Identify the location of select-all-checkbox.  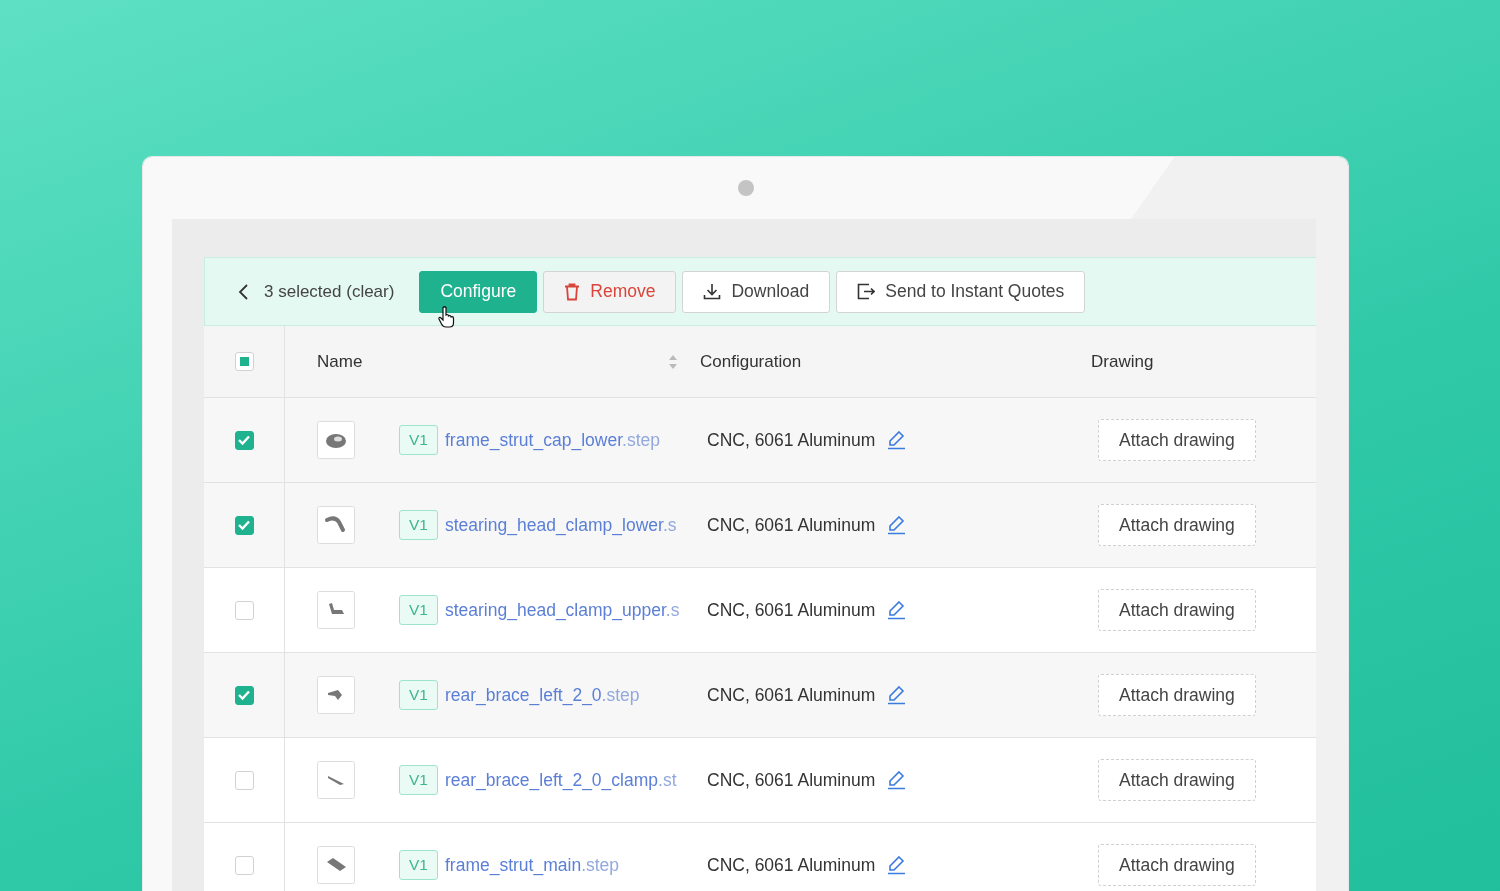
(244, 361).